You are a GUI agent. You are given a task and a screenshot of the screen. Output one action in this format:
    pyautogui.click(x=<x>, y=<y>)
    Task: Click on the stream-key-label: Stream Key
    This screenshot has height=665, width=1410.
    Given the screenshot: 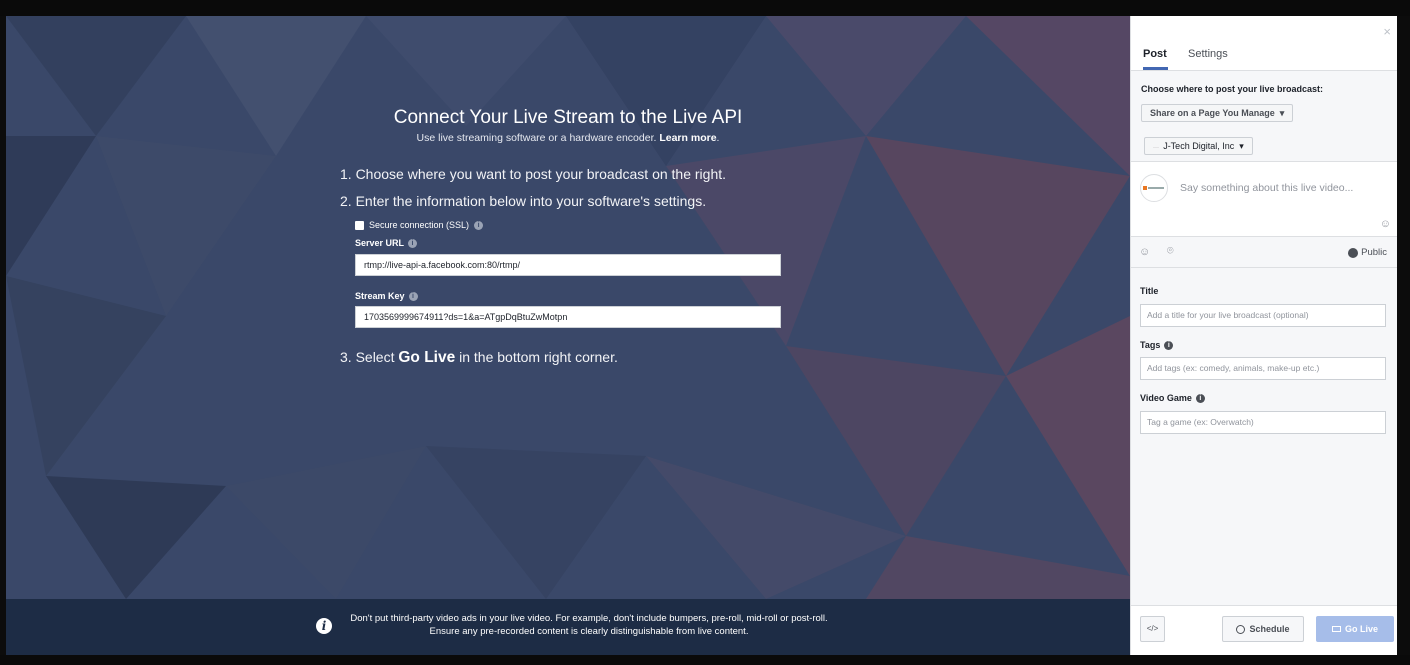 What is the action you would take?
    pyautogui.click(x=380, y=296)
    